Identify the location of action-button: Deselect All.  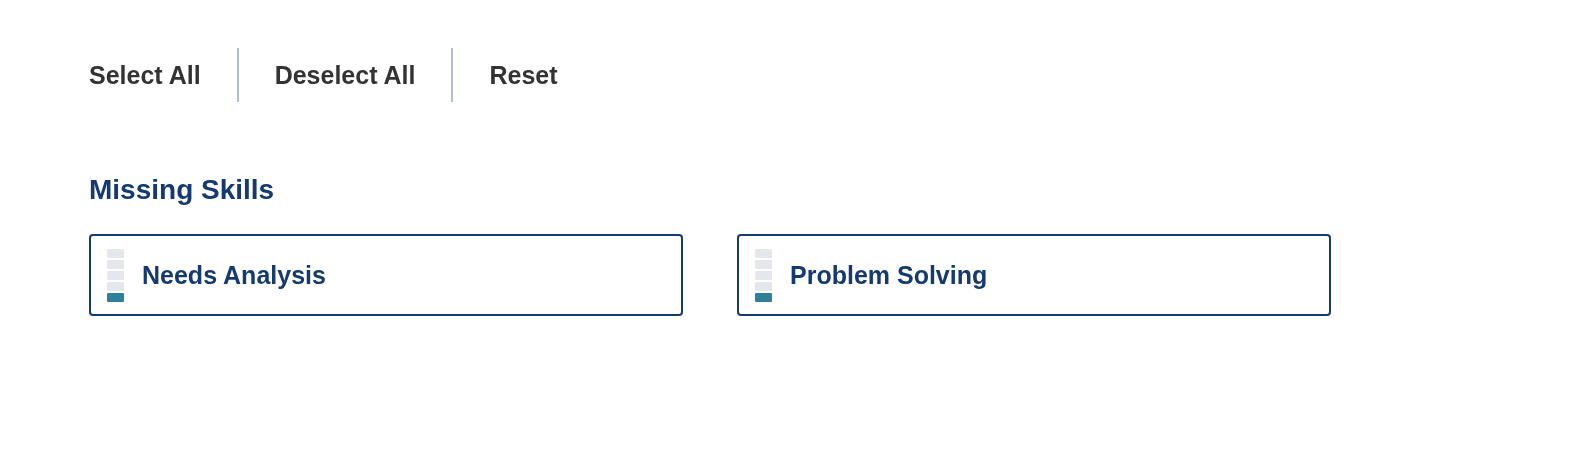
(345, 75).